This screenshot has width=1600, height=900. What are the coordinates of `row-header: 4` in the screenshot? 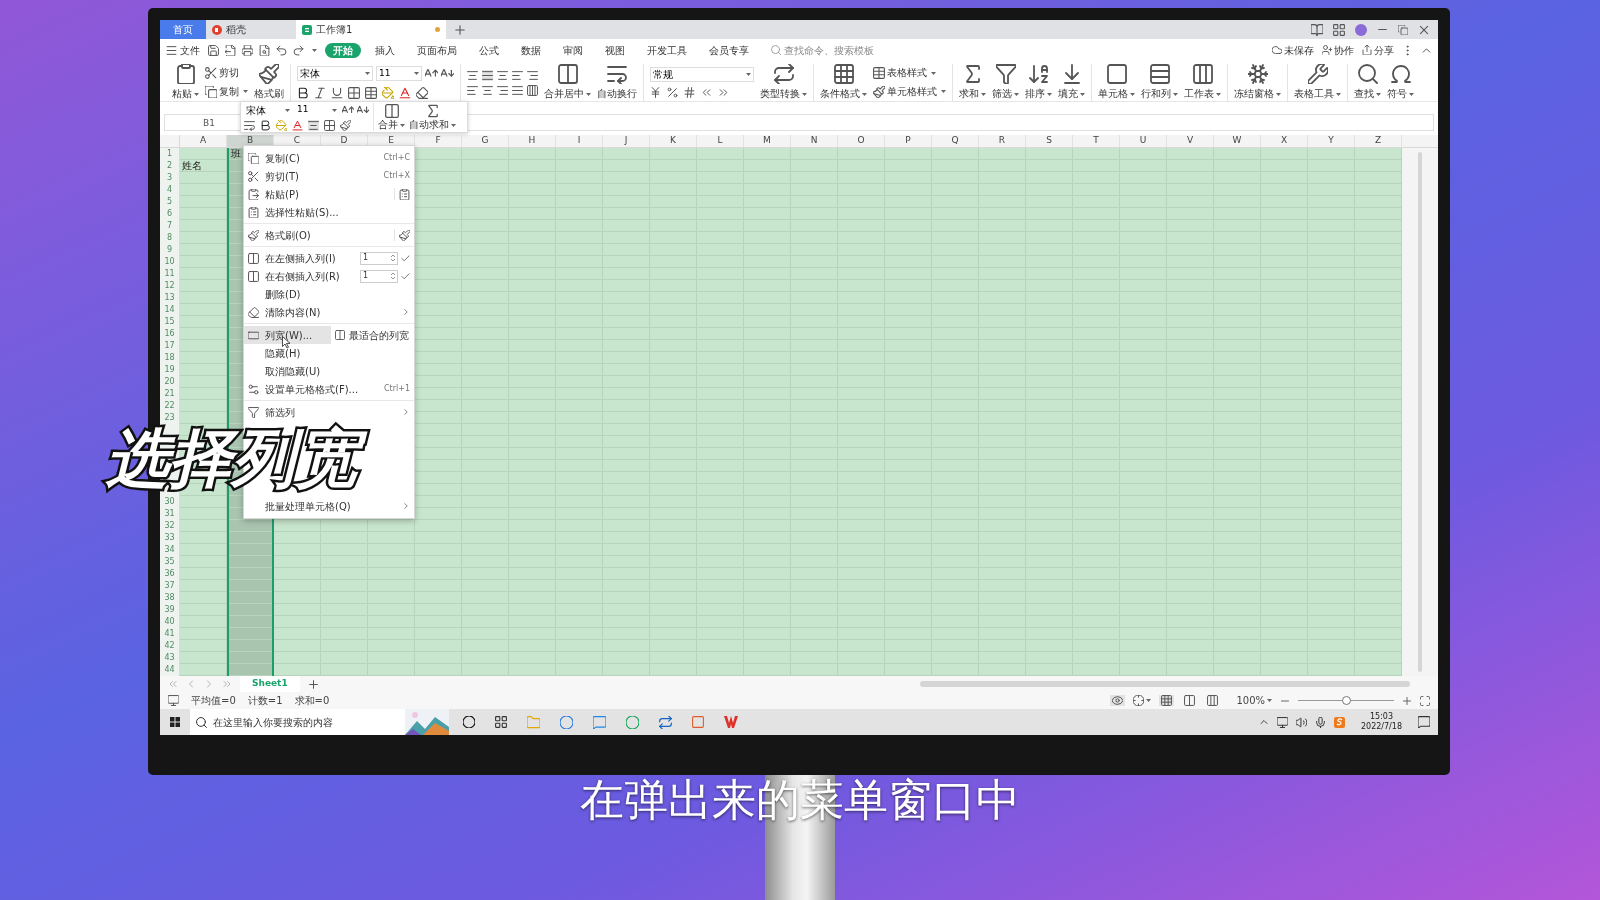 It's located at (169, 190).